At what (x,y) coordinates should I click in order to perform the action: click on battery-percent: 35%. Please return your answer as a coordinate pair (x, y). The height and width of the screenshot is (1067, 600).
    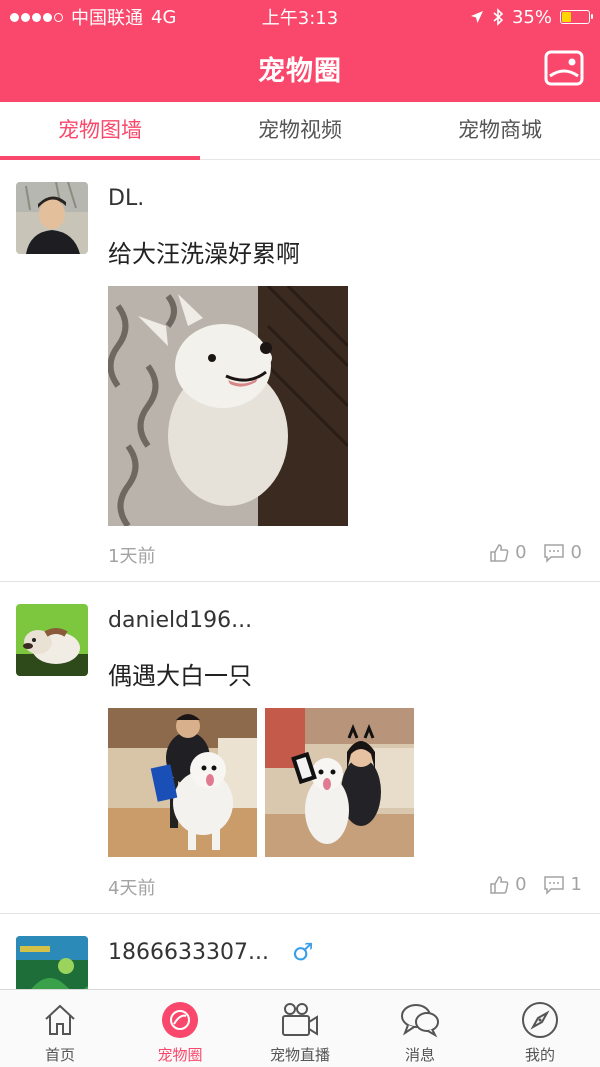
    Looking at the image, I should click on (531, 17).